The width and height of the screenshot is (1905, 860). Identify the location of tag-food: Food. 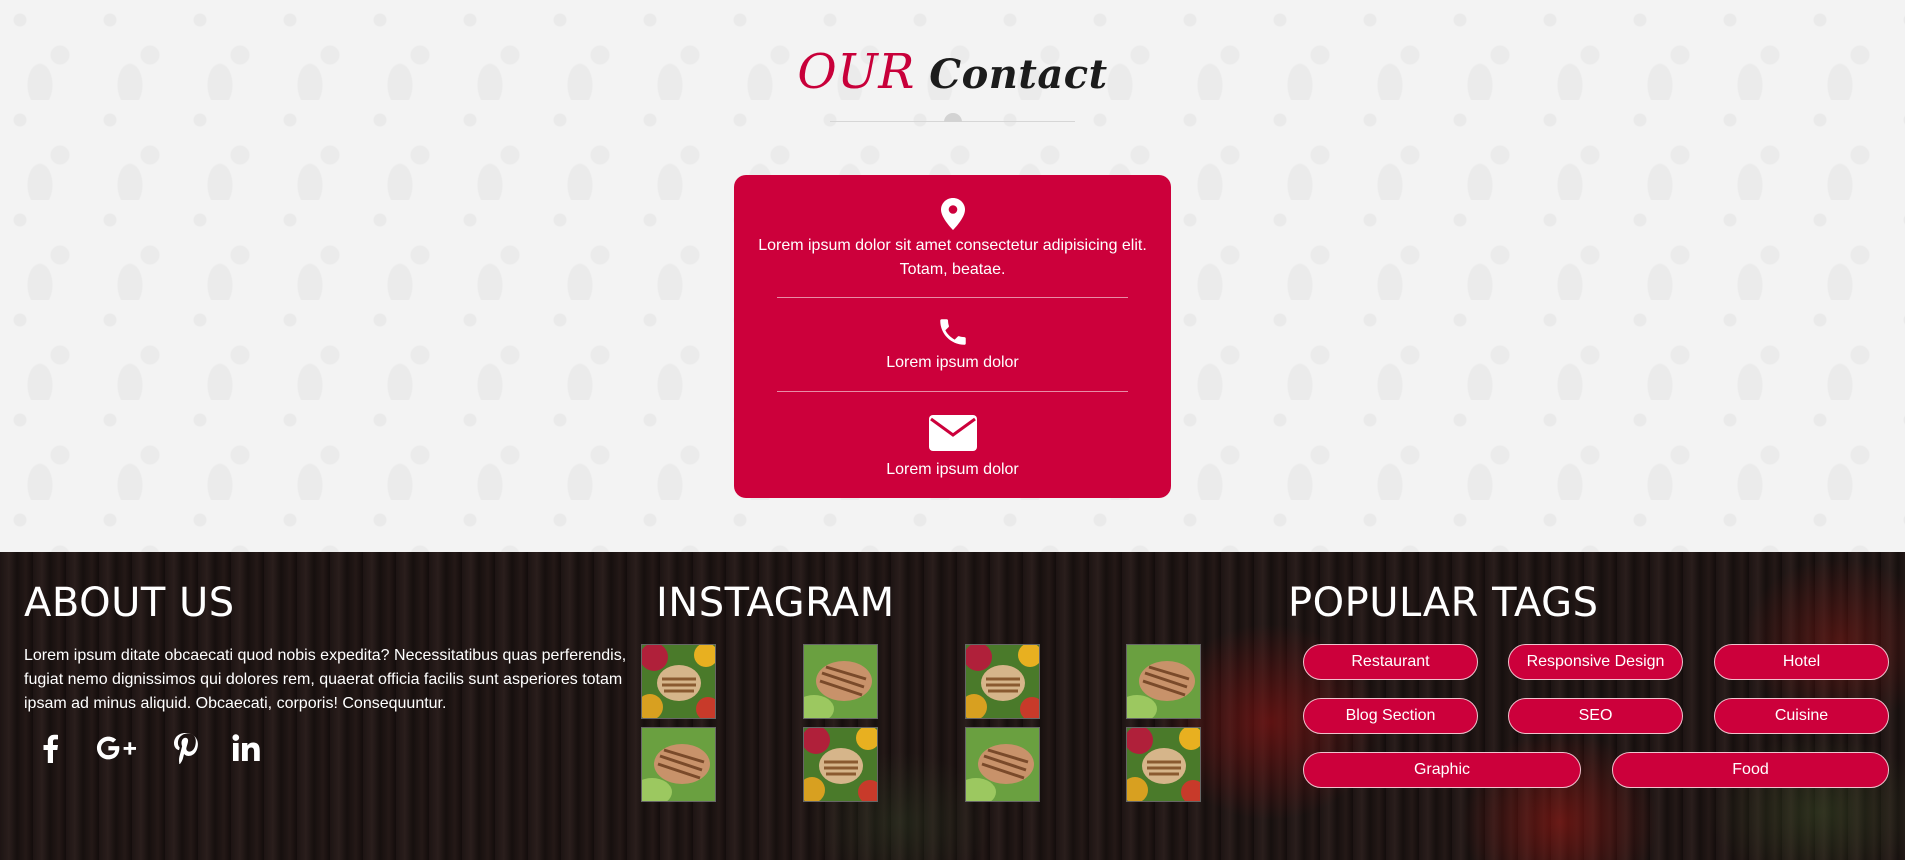
(1750, 770).